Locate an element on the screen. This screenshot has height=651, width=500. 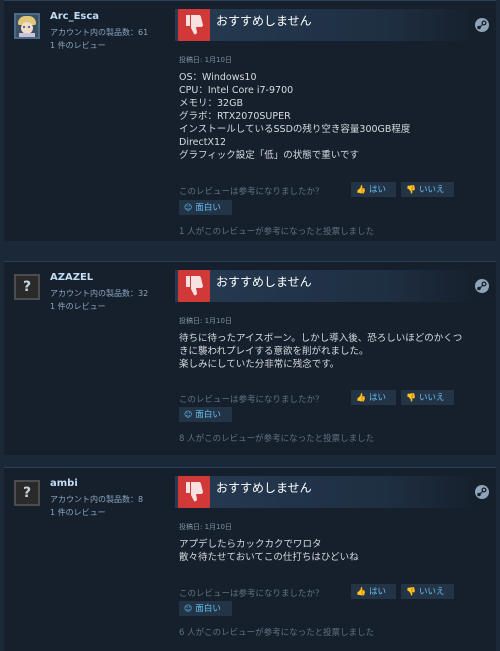
helpful-tally: 6 人がこのレビューが参考になったと投票しました is located at coordinates (277, 633).